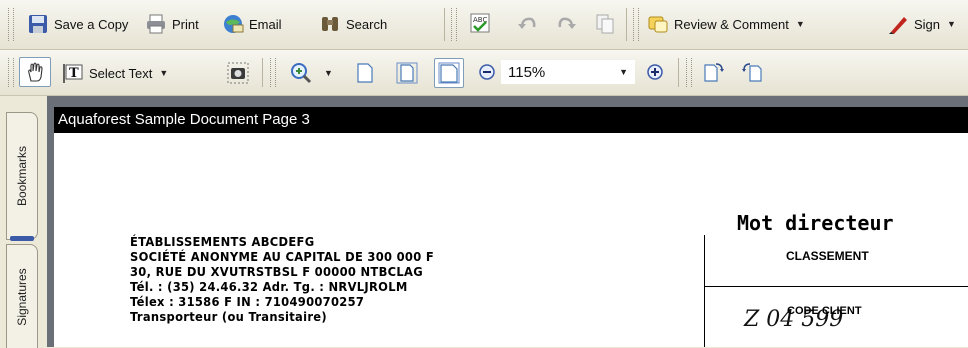  I want to click on zoom-out-button, so click(489, 72).